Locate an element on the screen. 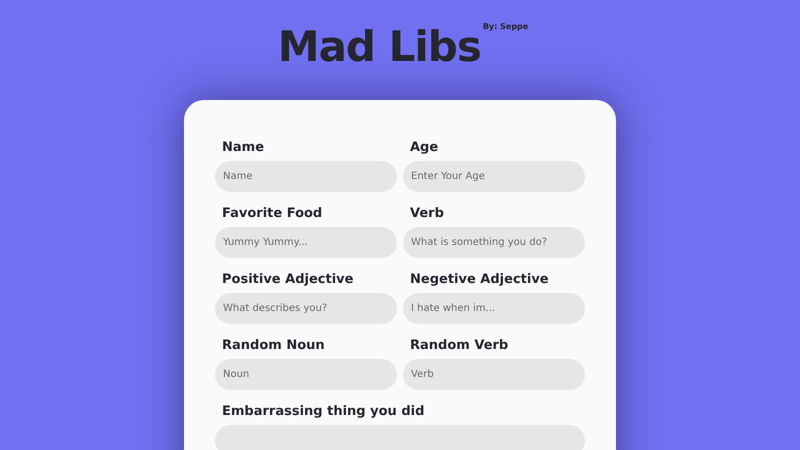 This screenshot has width=800, height=450. text-field: What is something you do? is located at coordinates (494, 242).